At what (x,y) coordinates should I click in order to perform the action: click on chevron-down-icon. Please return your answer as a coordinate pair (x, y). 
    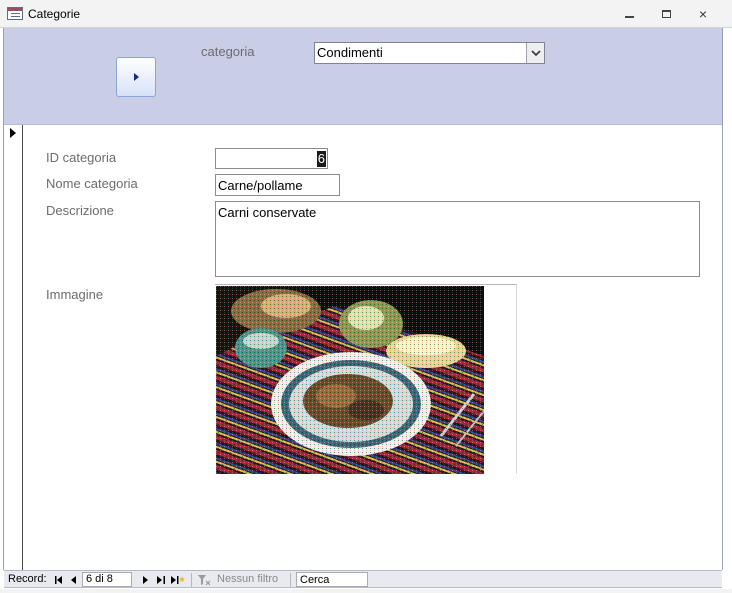
    Looking at the image, I should click on (535, 52).